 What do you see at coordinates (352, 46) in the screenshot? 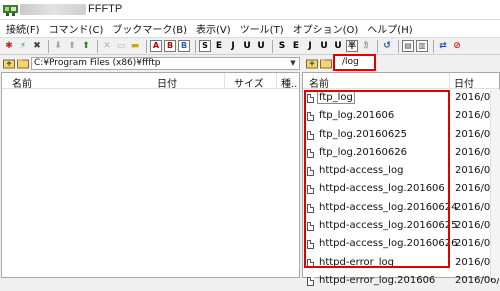
I see `kana-convert-icon: 半` at bounding box center [352, 46].